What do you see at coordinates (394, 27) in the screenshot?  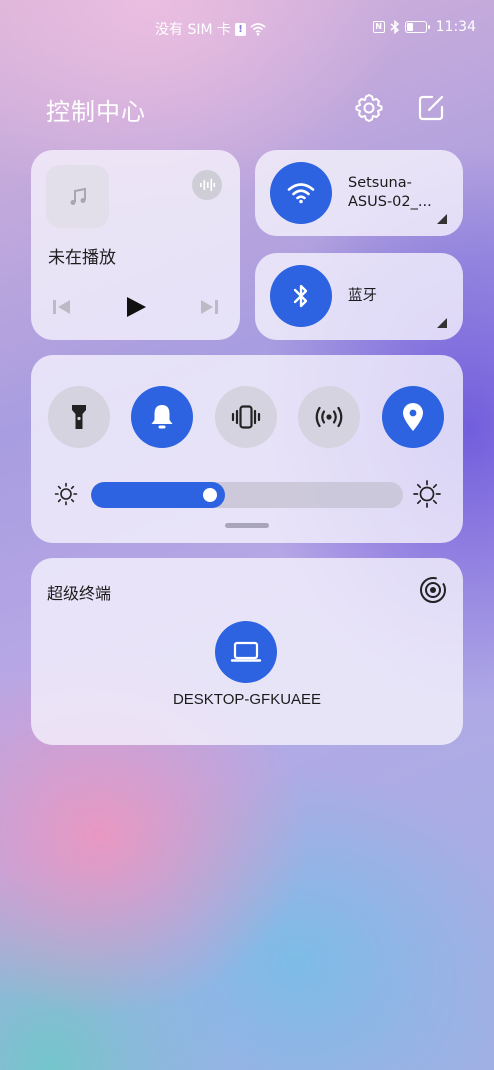 I see `bluetooth-status-icon` at bounding box center [394, 27].